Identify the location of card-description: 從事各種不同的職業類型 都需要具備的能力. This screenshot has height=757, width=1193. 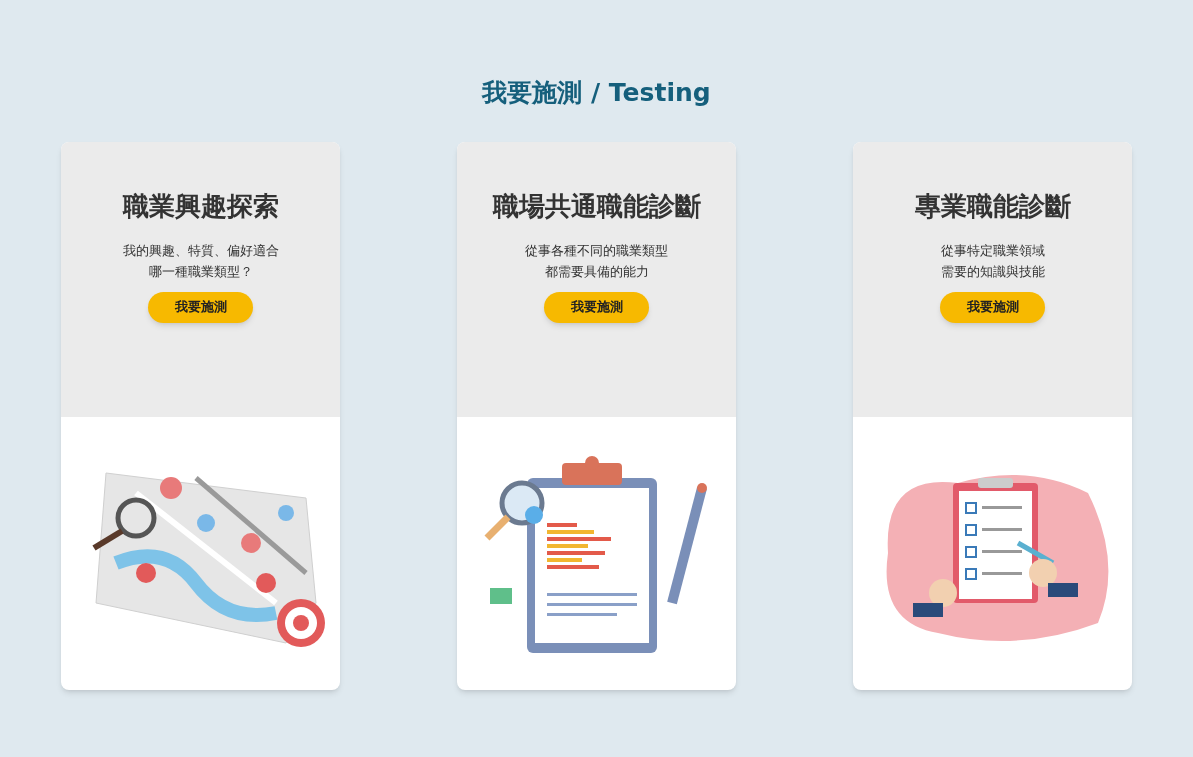
(596, 261).